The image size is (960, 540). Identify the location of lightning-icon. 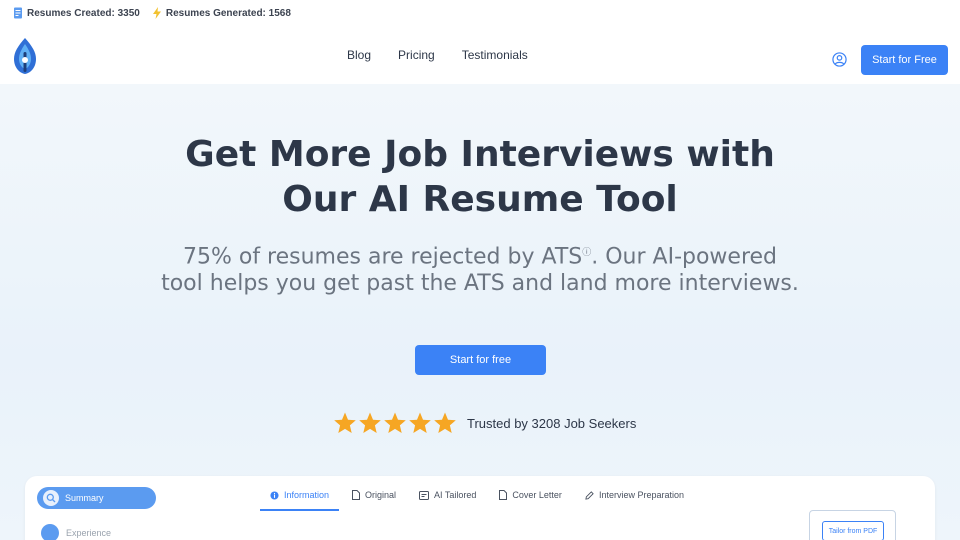
(156, 13).